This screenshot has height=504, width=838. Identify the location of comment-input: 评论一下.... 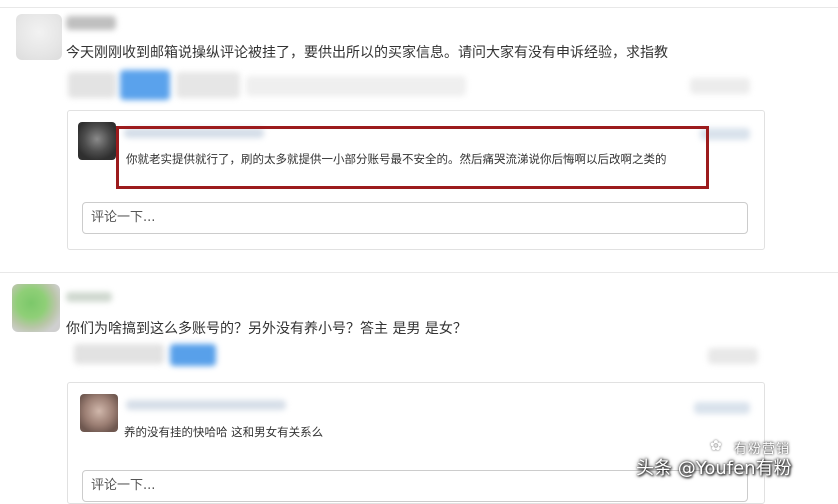
(415, 218).